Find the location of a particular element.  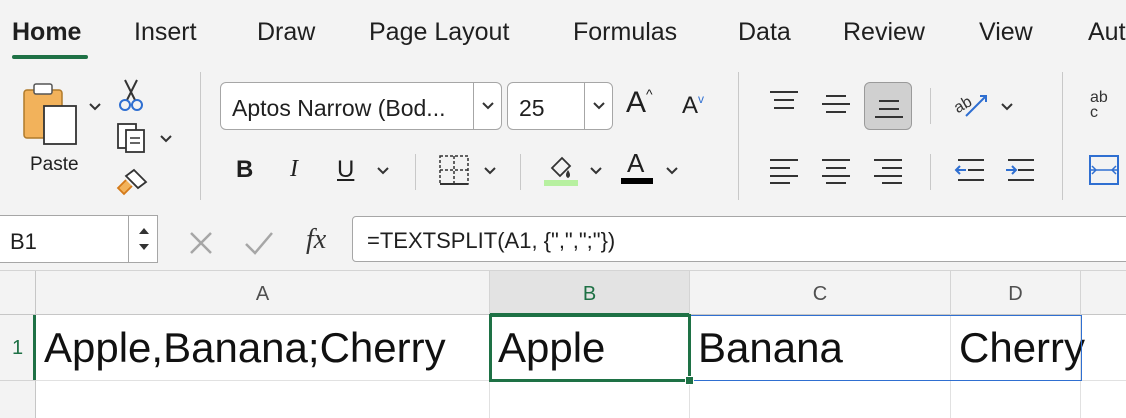

tab-review: Review is located at coordinates (884, 32).